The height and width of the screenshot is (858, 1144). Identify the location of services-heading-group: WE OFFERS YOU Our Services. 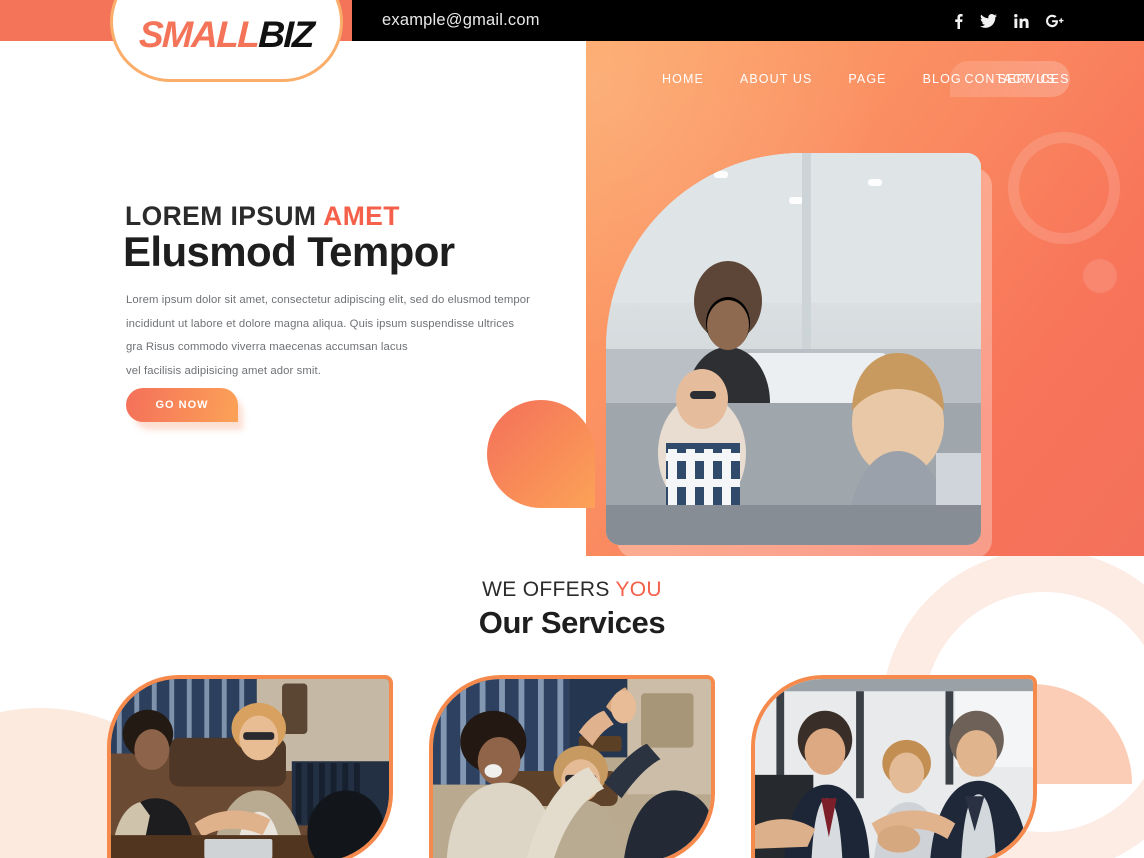
(572, 610).